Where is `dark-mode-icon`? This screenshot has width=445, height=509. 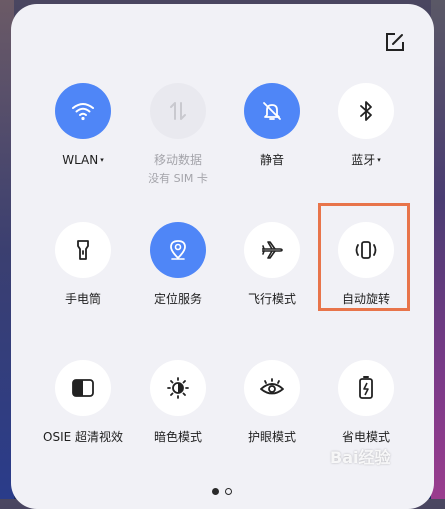
dark-mode-icon is located at coordinates (178, 388).